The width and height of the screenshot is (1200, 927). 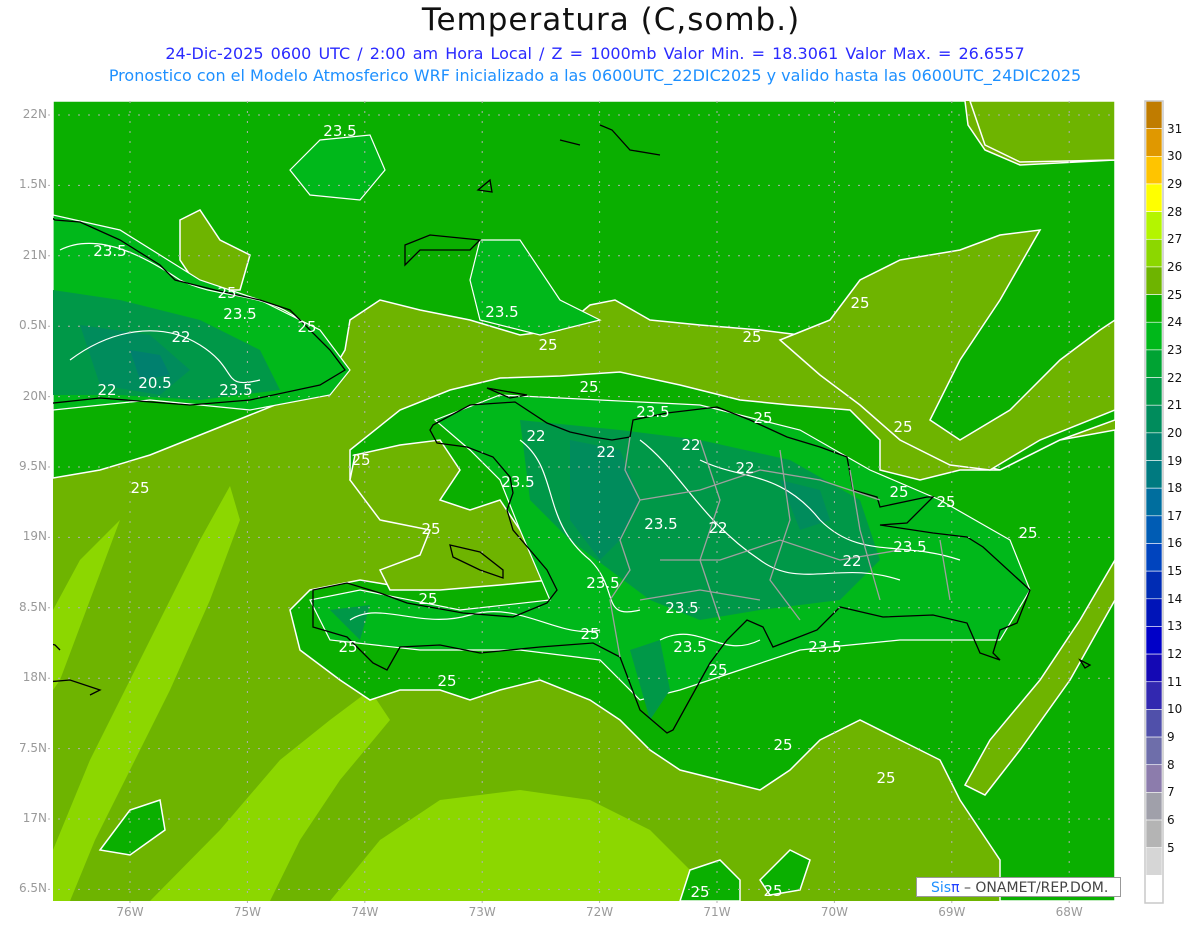 What do you see at coordinates (1175, 654) in the screenshot?
I see `colorbar-label: 12` at bounding box center [1175, 654].